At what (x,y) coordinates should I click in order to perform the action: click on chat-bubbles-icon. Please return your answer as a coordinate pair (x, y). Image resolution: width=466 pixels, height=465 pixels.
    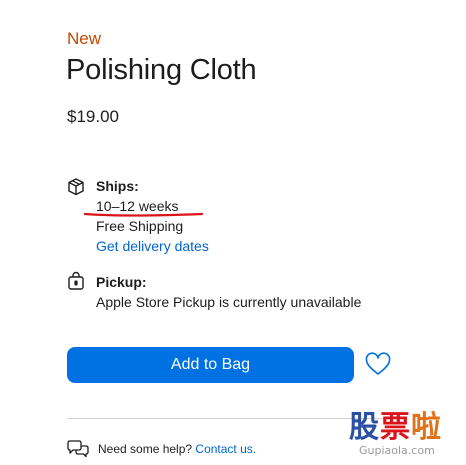
    Looking at the image, I should click on (78, 449).